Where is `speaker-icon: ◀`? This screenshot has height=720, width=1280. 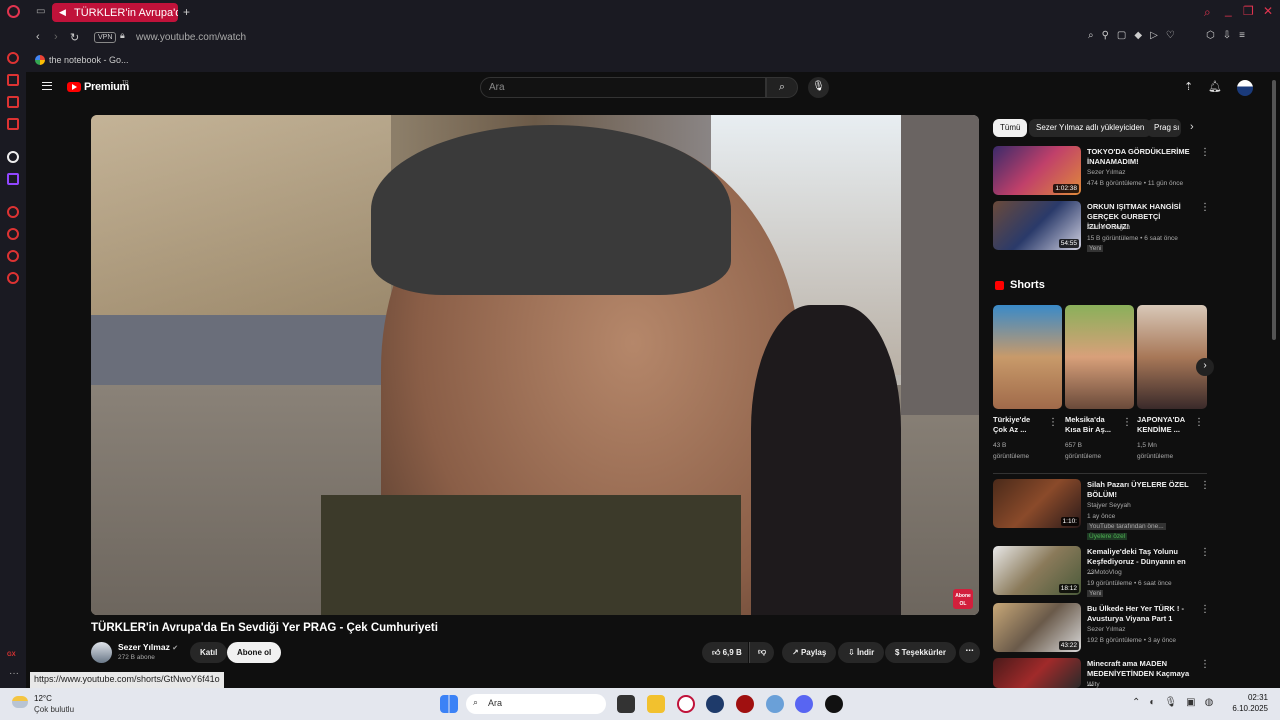 speaker-icon: ◀ is located at coordinates (62, 12).